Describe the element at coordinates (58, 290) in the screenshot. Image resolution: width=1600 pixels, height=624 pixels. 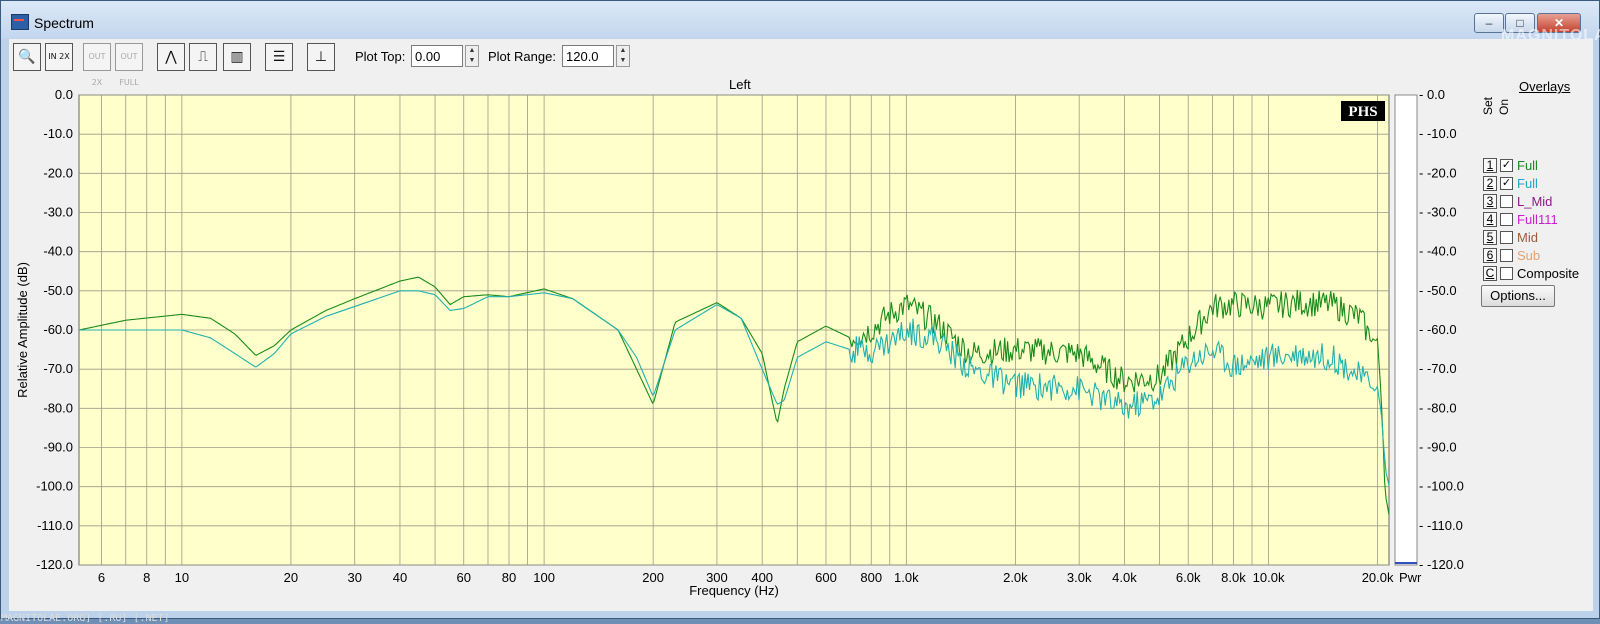
I see `y-tick-label-left: -50.0` at that location.